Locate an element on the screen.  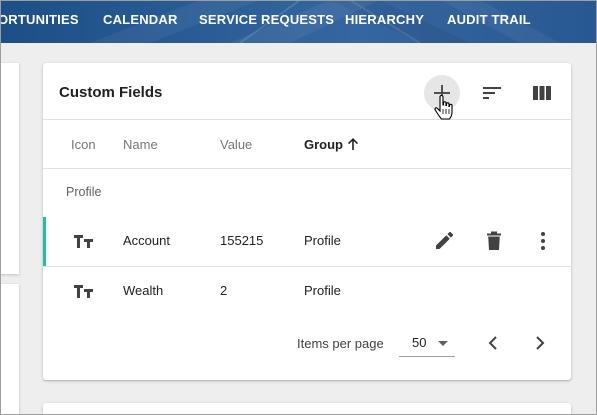
chevron-right-icon is located at coordinates (540, 343).